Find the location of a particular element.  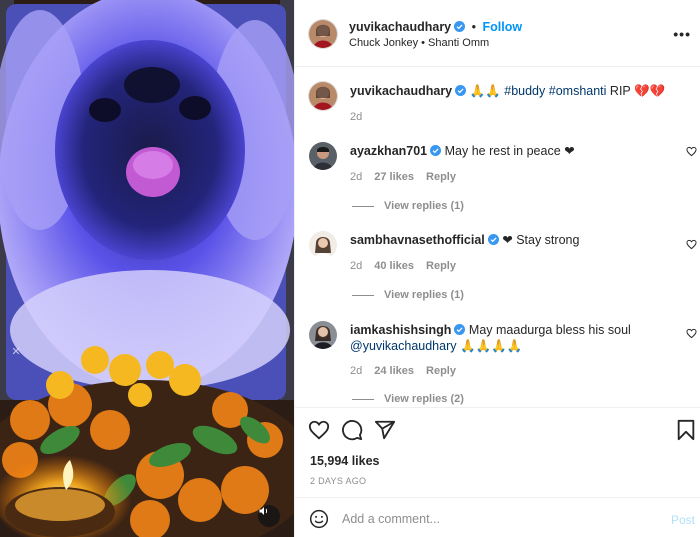

post-date: 2 DAYS AGO is located at coordinates (338, 481).